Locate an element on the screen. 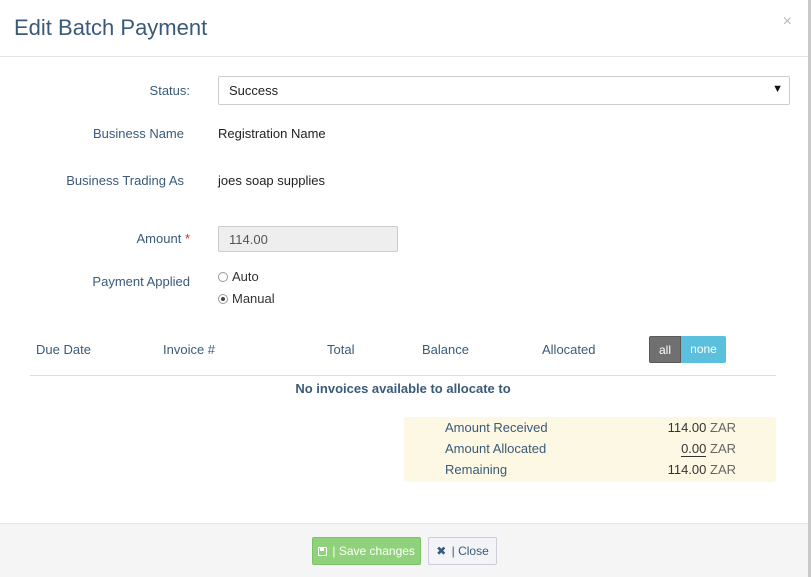  close-icon: × is located at coordinates (787, 22).